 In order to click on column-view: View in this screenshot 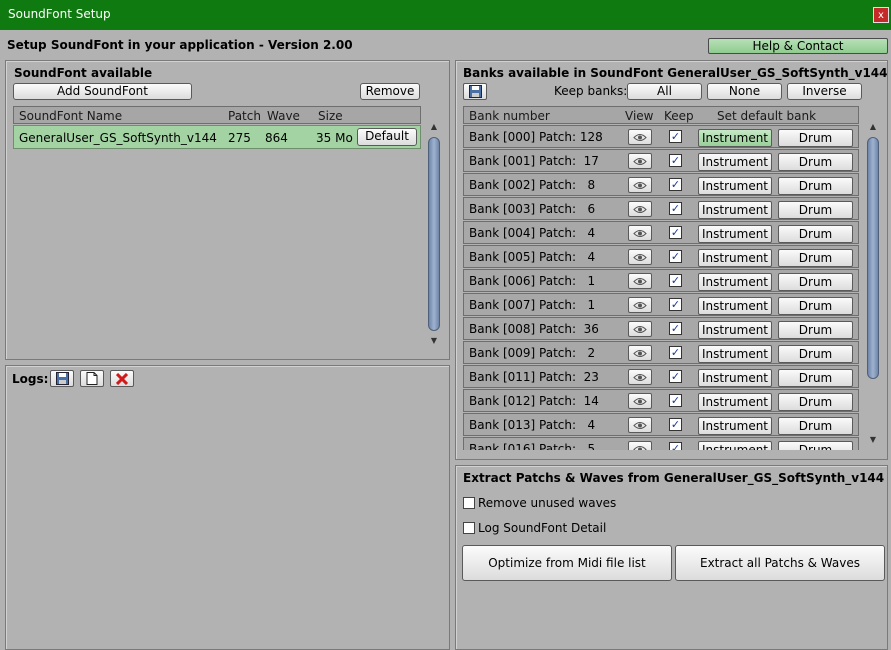, I will do `click(639, 116)`.